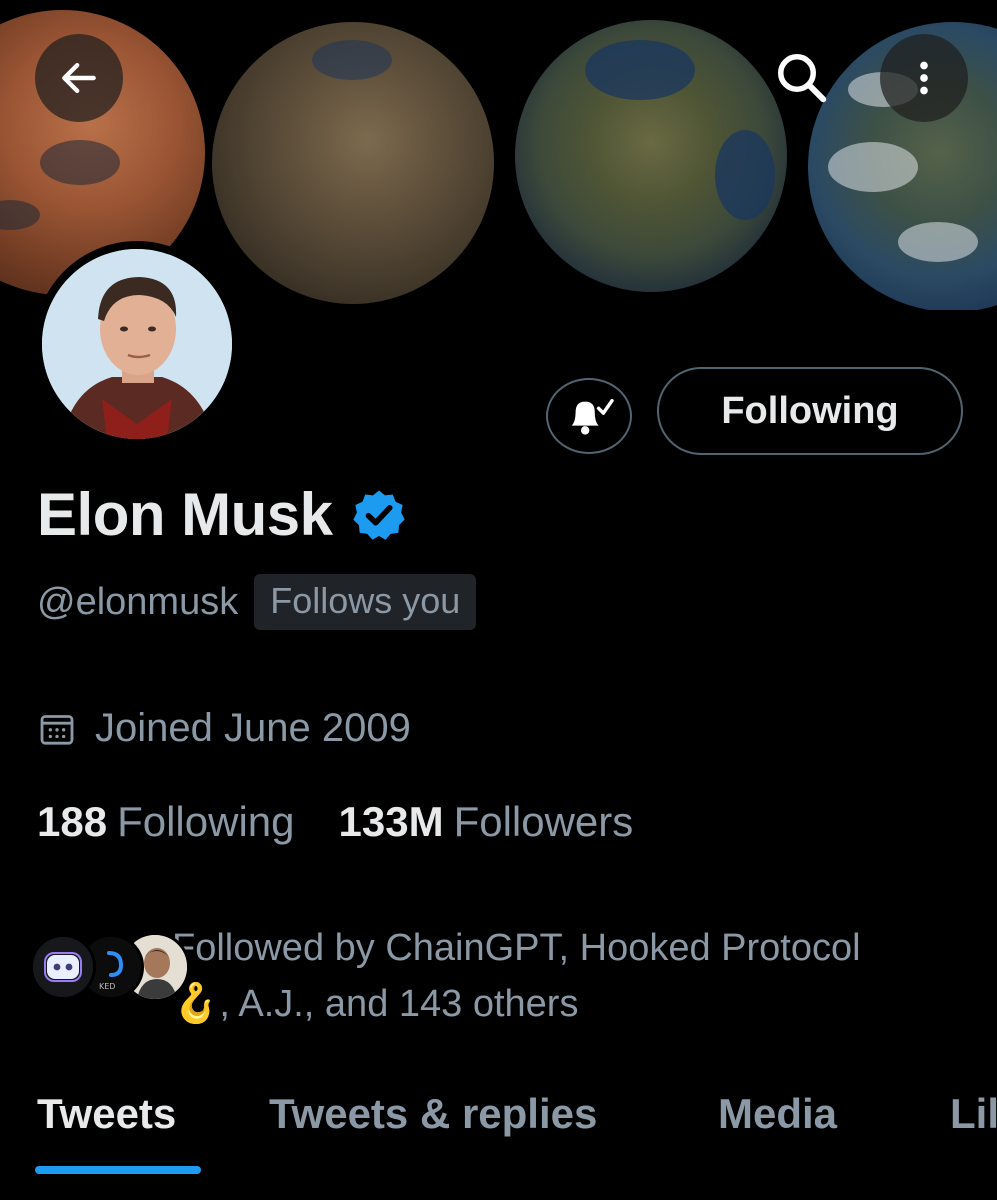 This screenshot has width=997, height=1200. What do you see at coordinates (63, 967) in the screenshot?
I see `follower-avatar-chaingpt` at bounding box center [63, 967].